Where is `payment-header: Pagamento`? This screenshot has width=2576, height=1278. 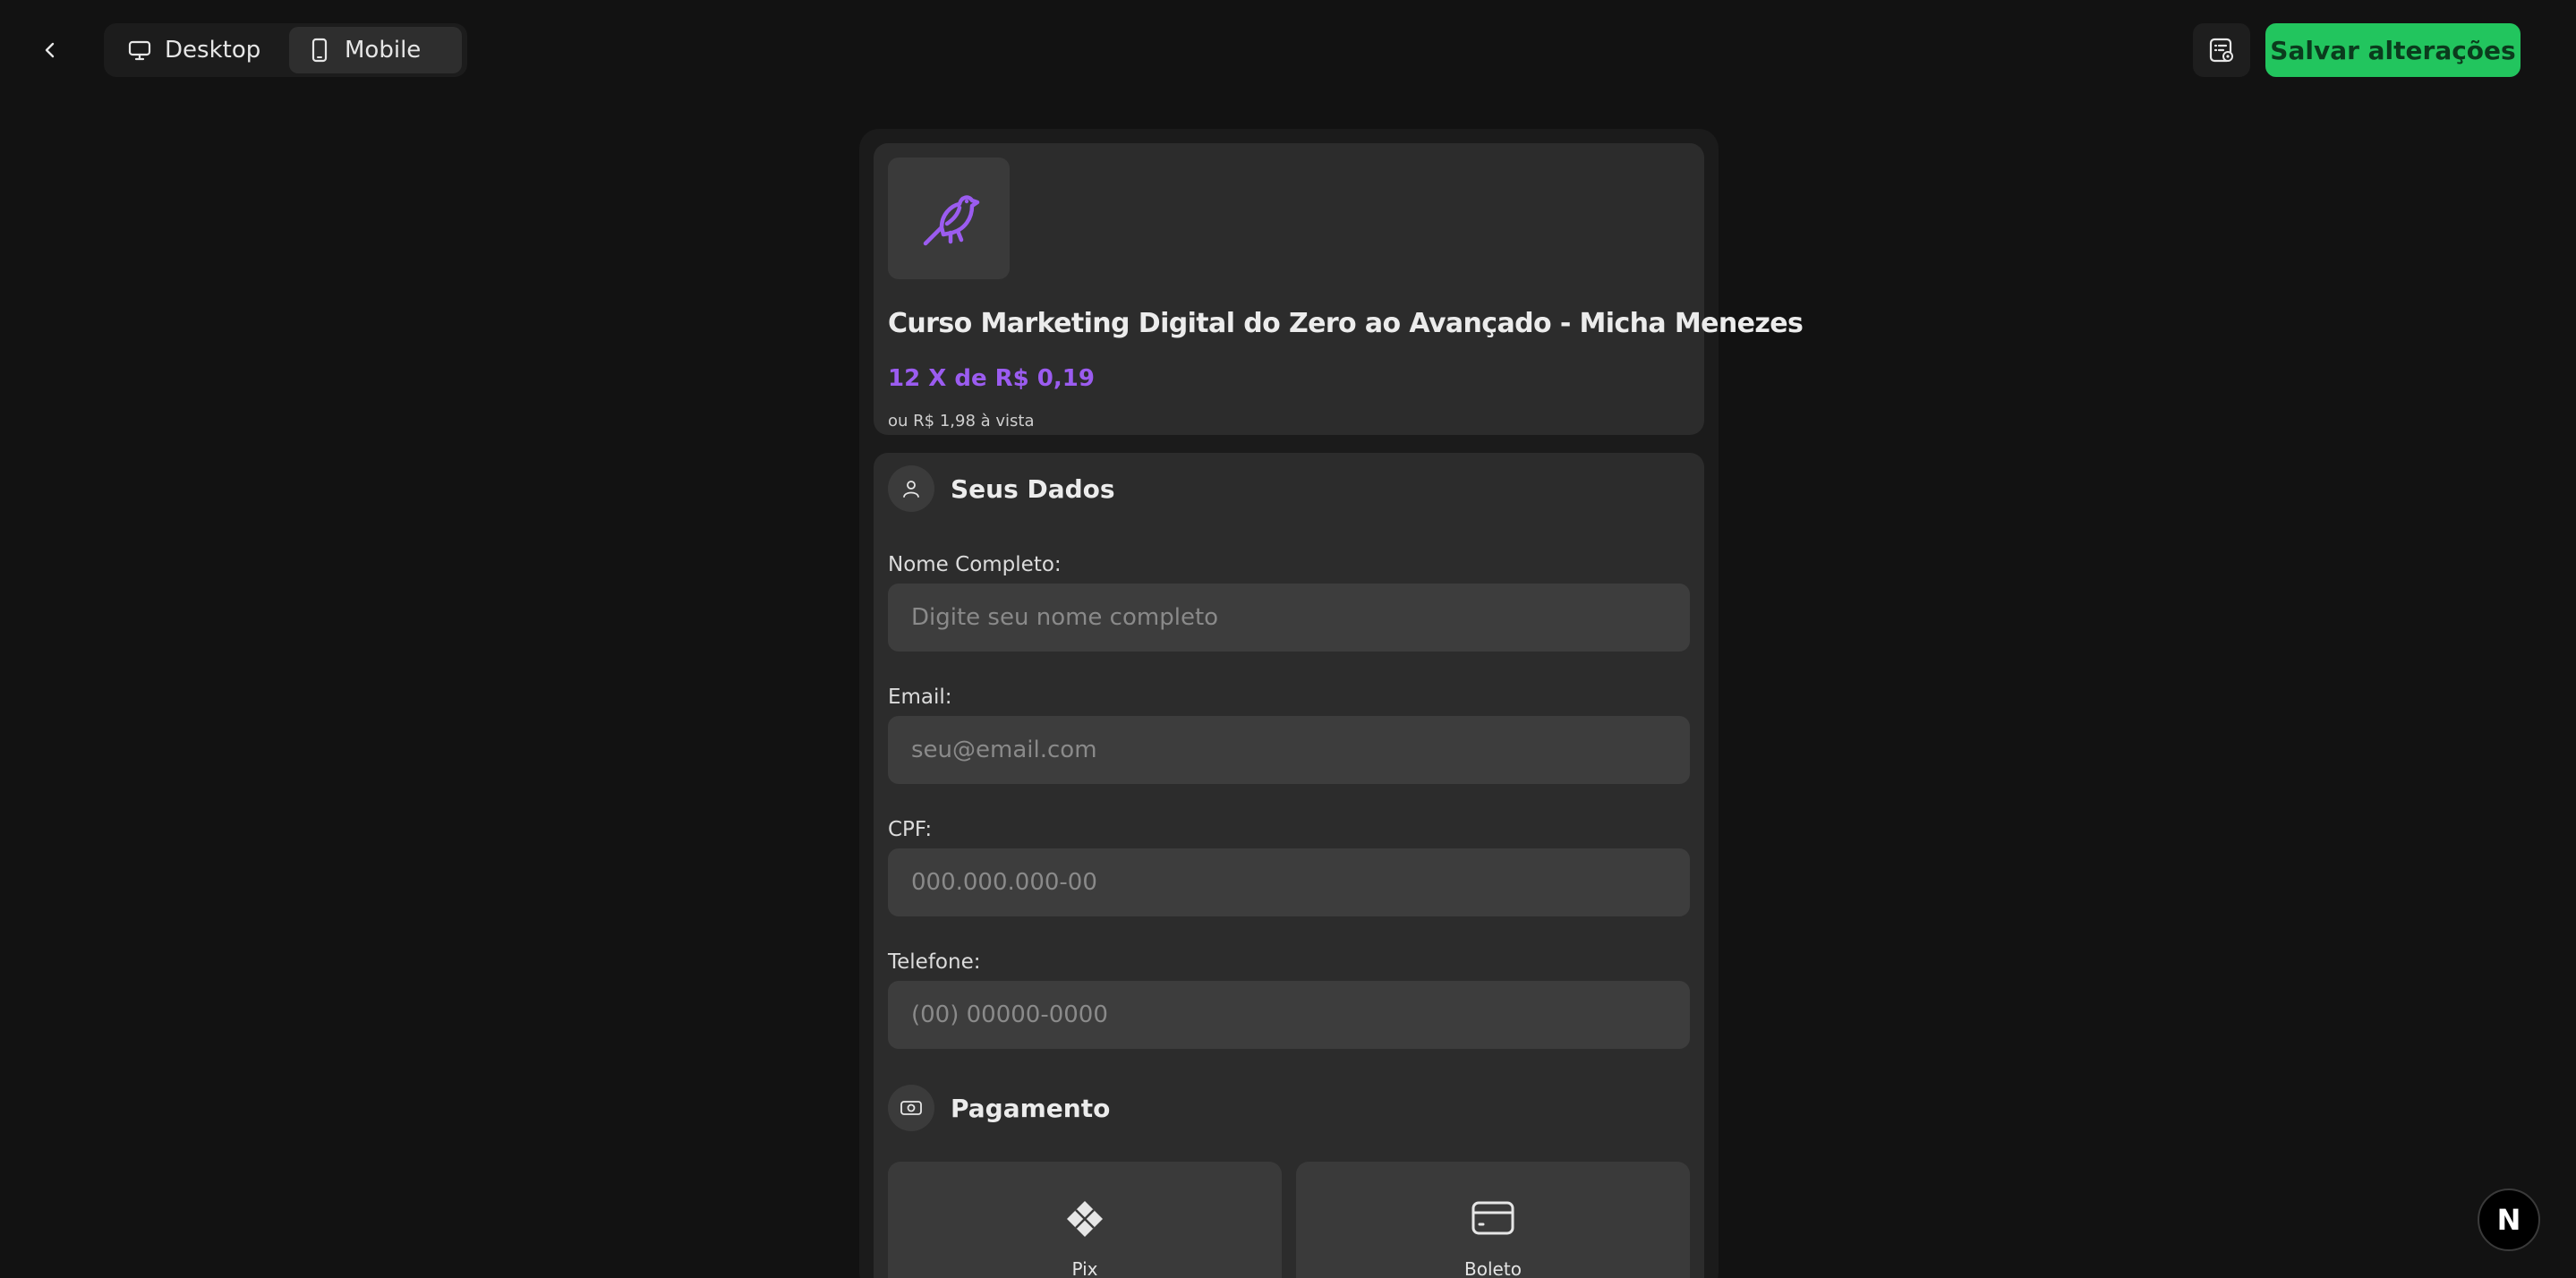
payment-header: Pagamento is located at coordinates (999, 1108).